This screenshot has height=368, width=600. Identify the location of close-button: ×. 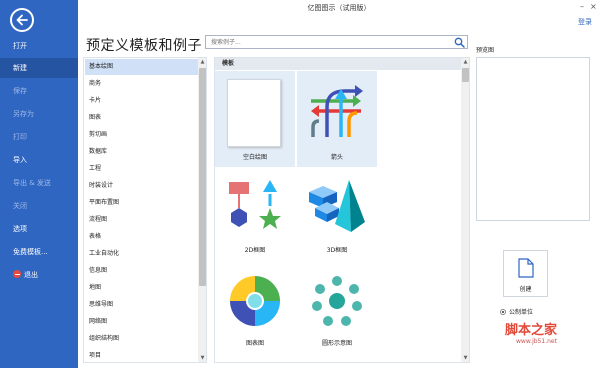
(593, 6).